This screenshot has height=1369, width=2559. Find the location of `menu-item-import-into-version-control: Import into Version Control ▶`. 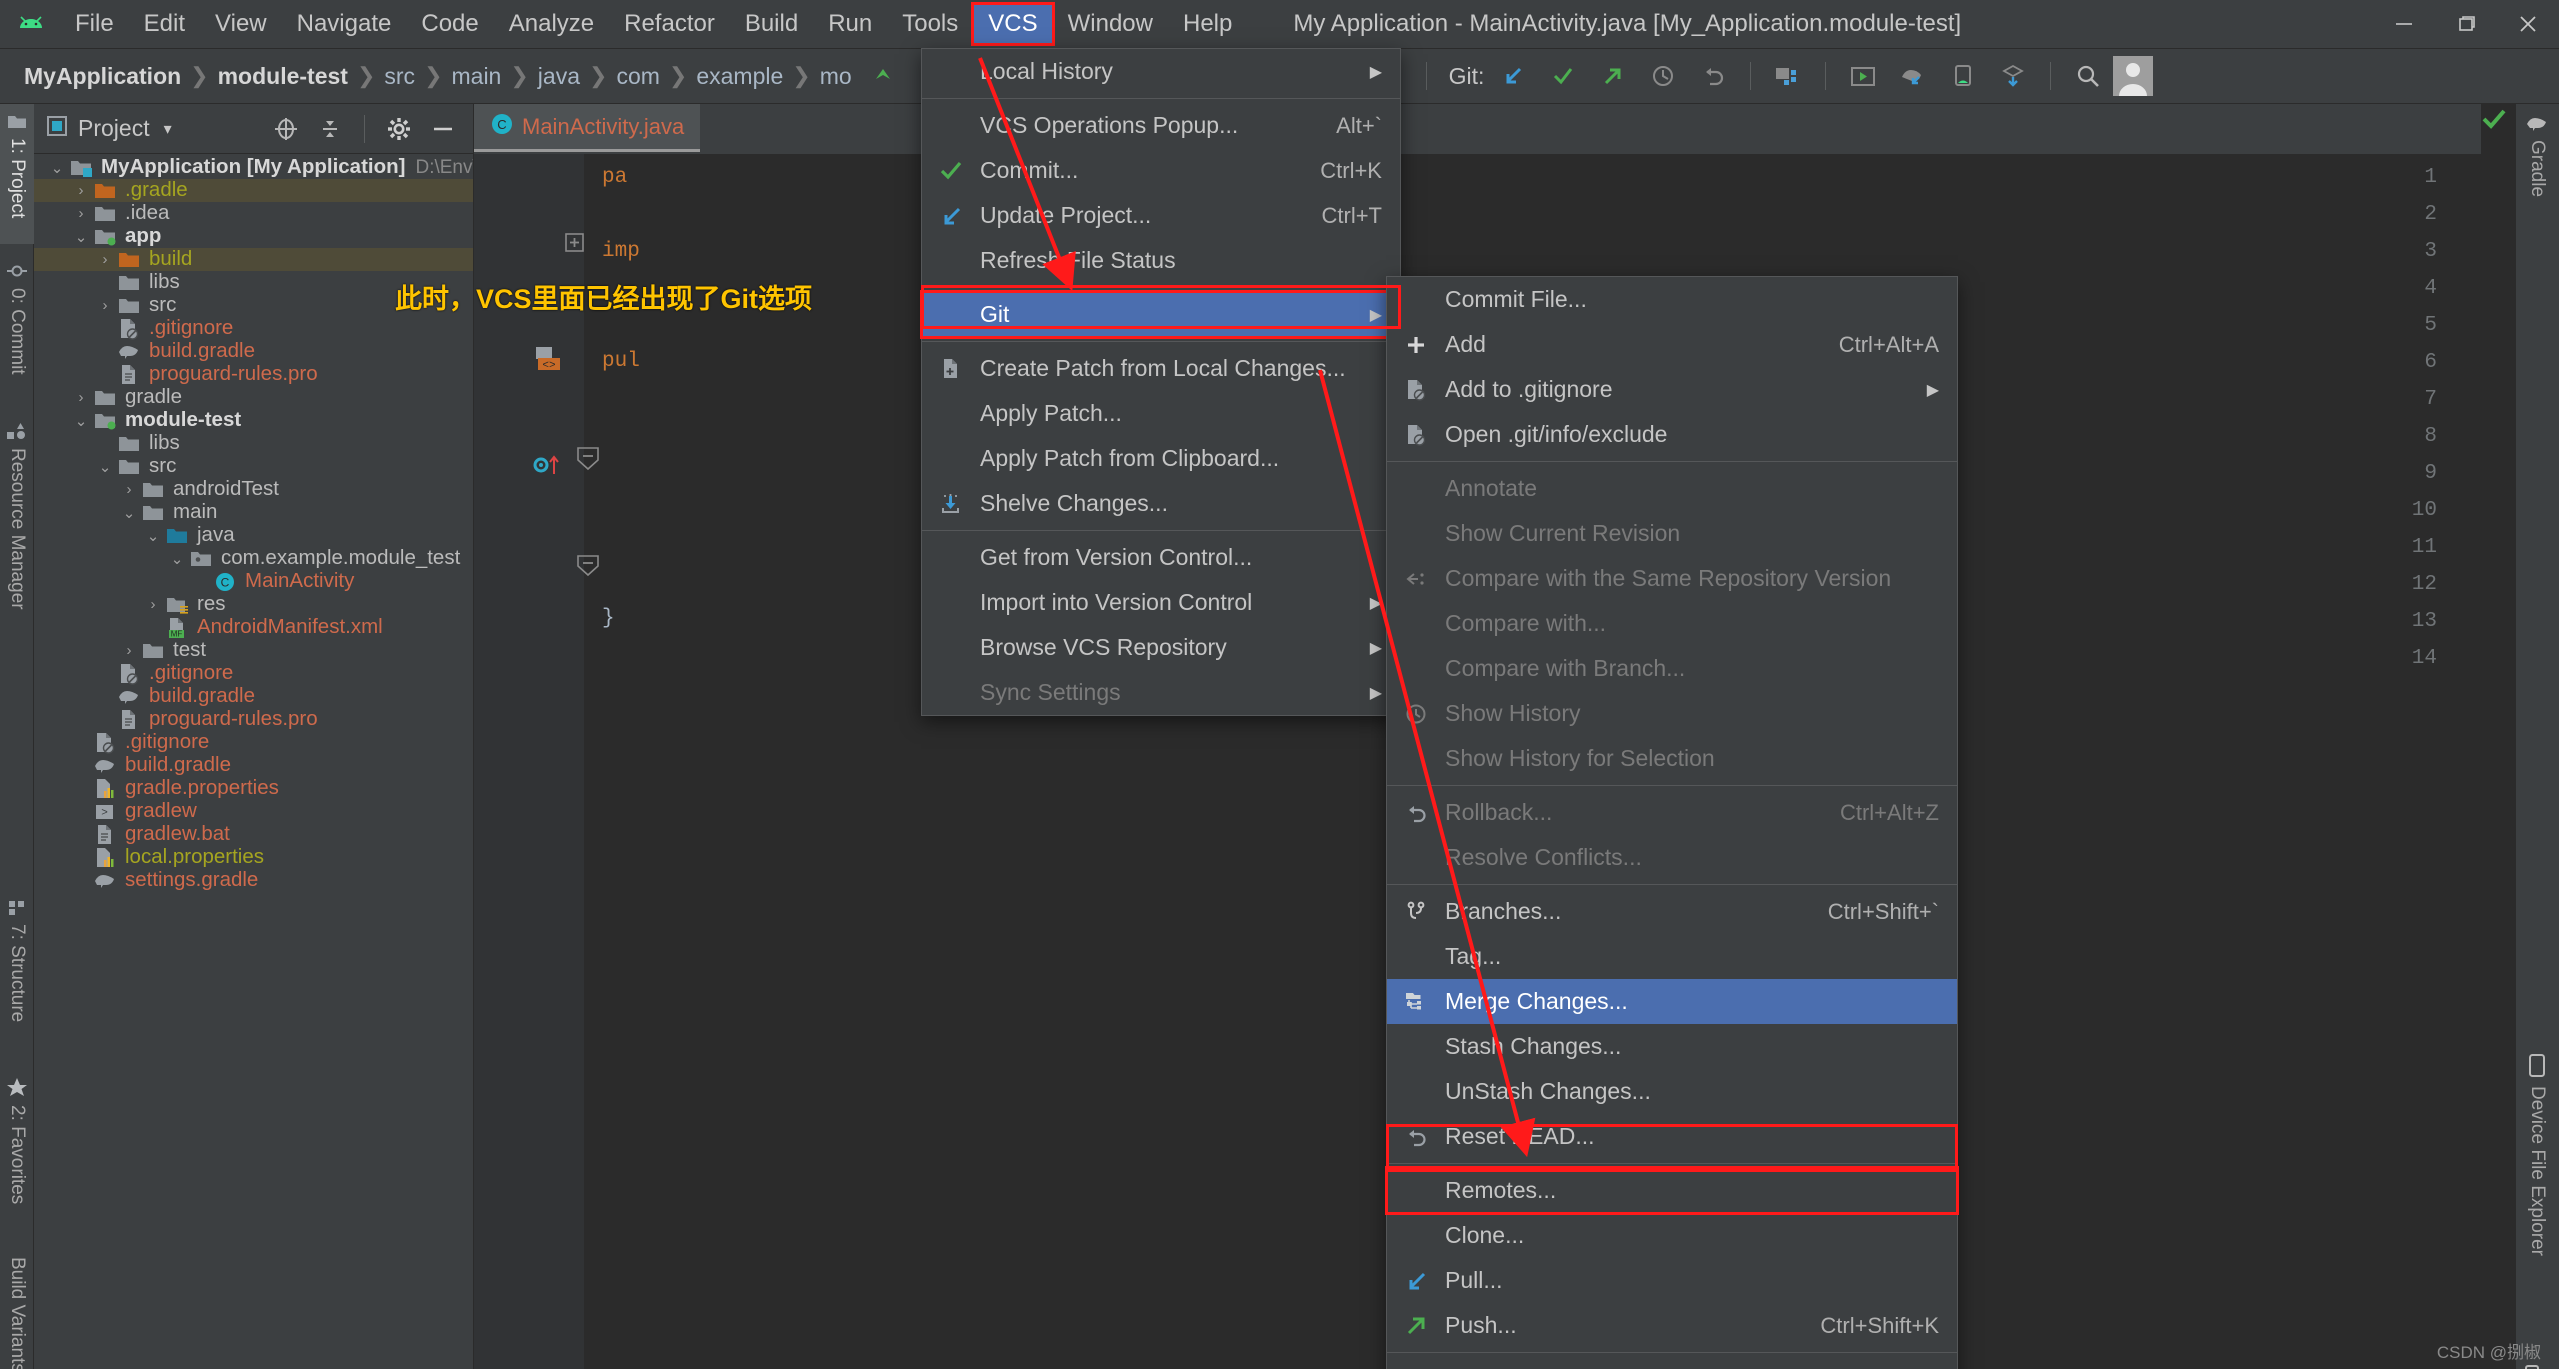

menu-item-import-into-version-control: Import into Version Control ▶ is located at coordinates (1161, 602).